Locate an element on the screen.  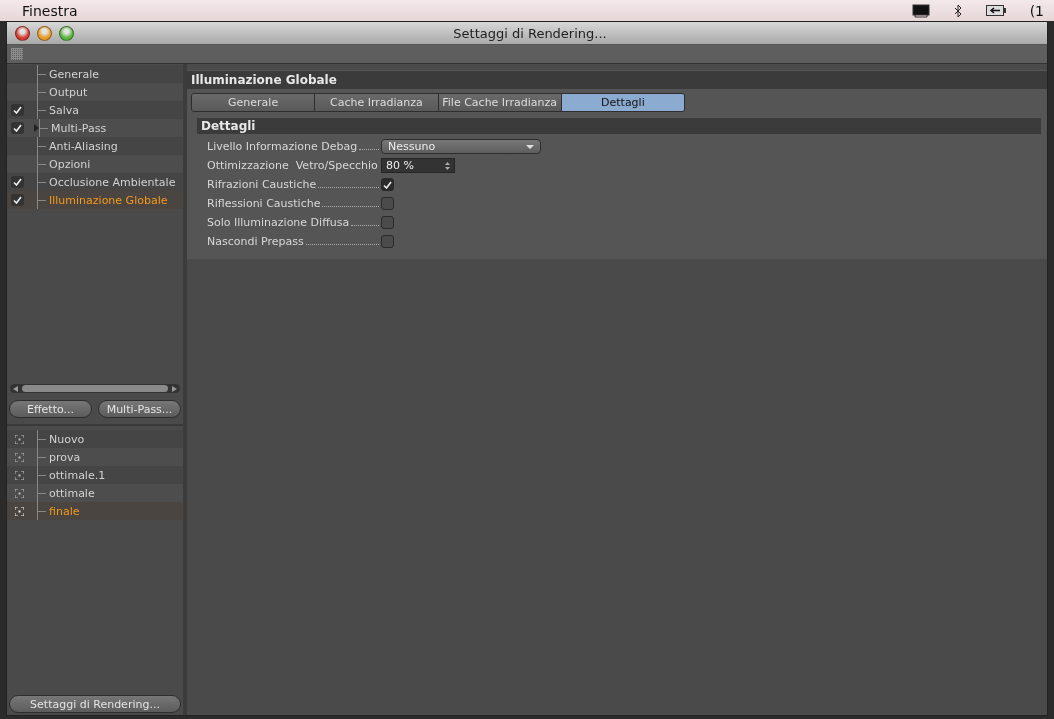
field-label: Solo Illuminazione Diffusa is located at coordinates (278, 222).